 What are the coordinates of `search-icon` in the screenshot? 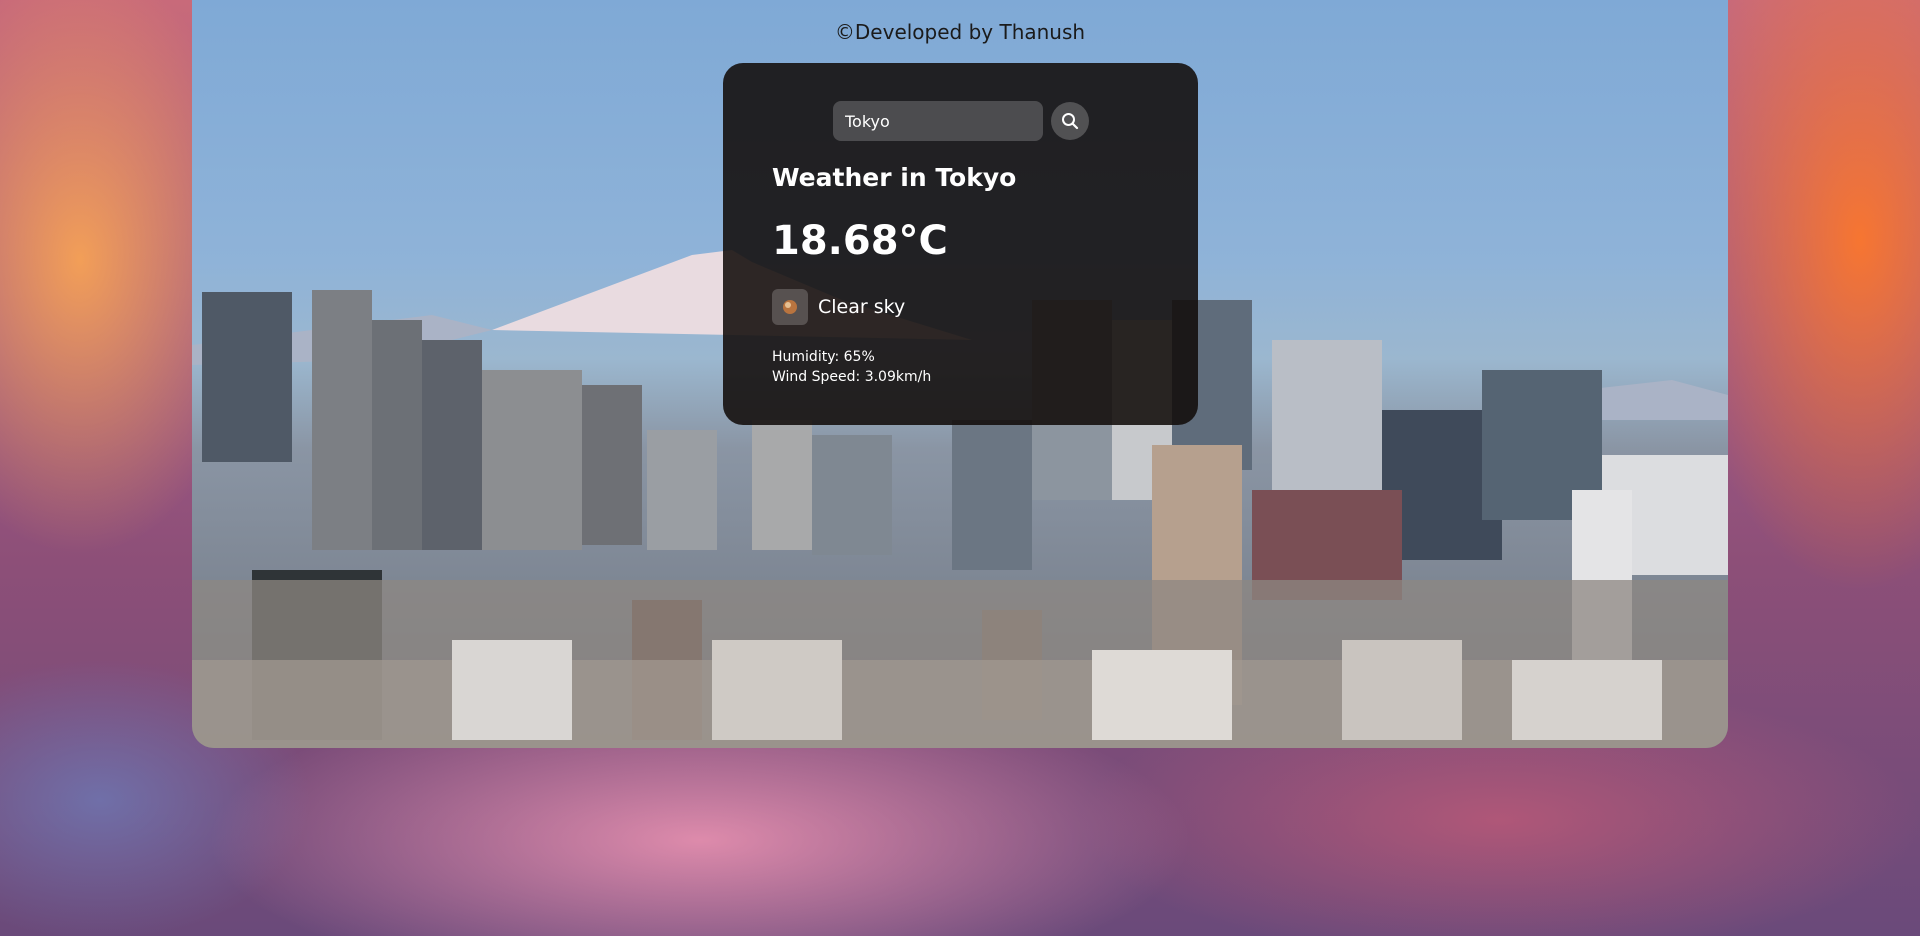 It's located at (1070, 121).